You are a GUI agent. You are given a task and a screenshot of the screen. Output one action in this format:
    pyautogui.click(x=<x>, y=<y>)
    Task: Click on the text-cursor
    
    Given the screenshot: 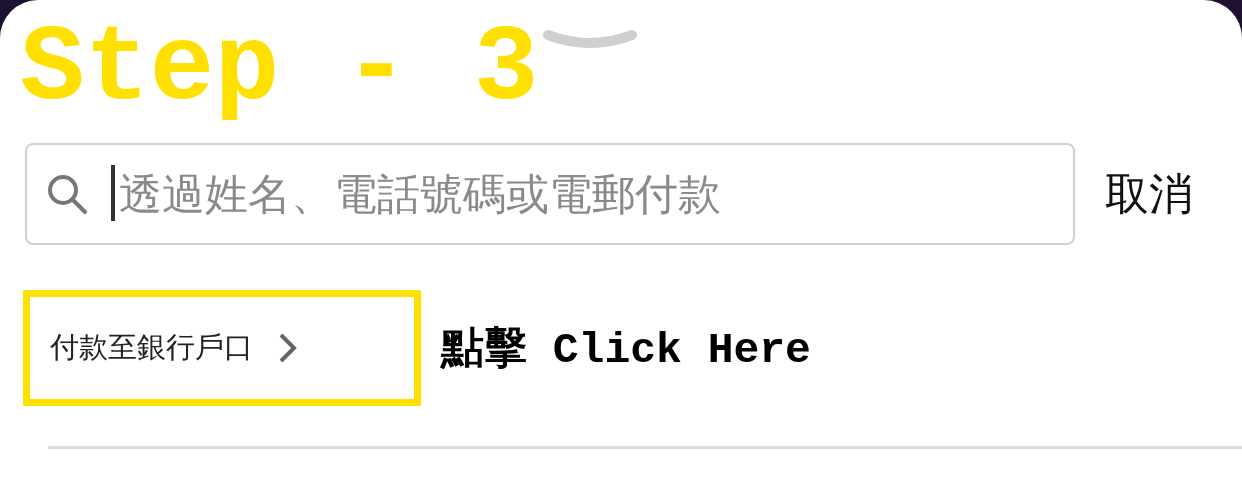 What is the action you would take?
    pyautogui.click(x=113, y=193)
    